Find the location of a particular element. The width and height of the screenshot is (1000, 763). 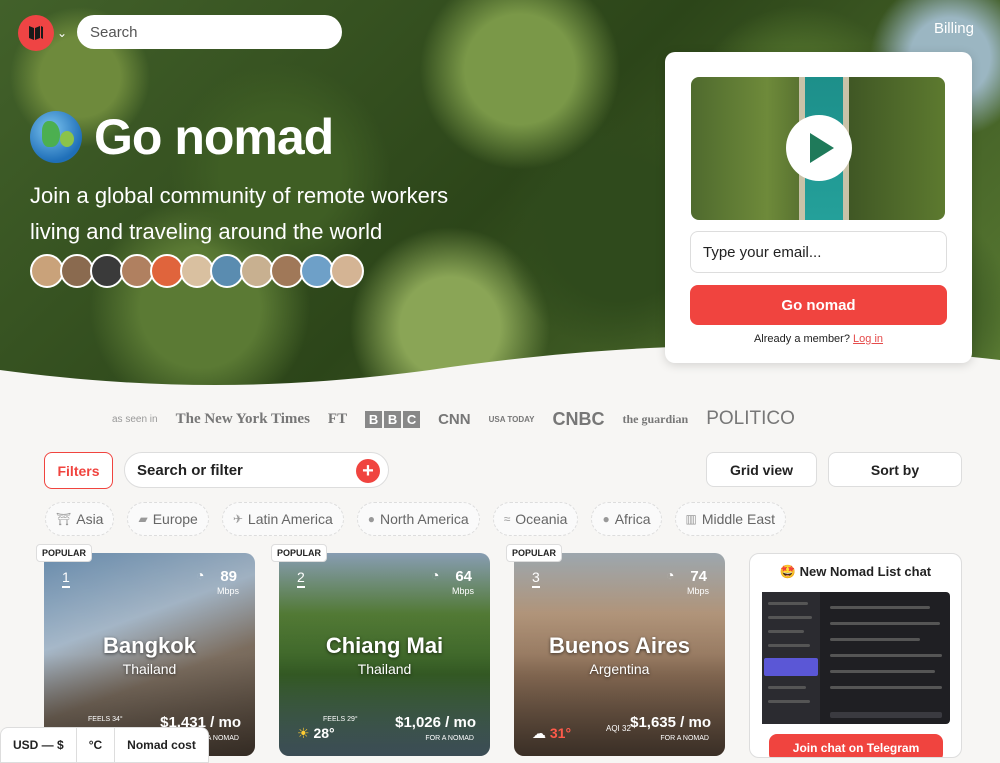

sort-by-button: Sort by is located at coordinates (895, 469).